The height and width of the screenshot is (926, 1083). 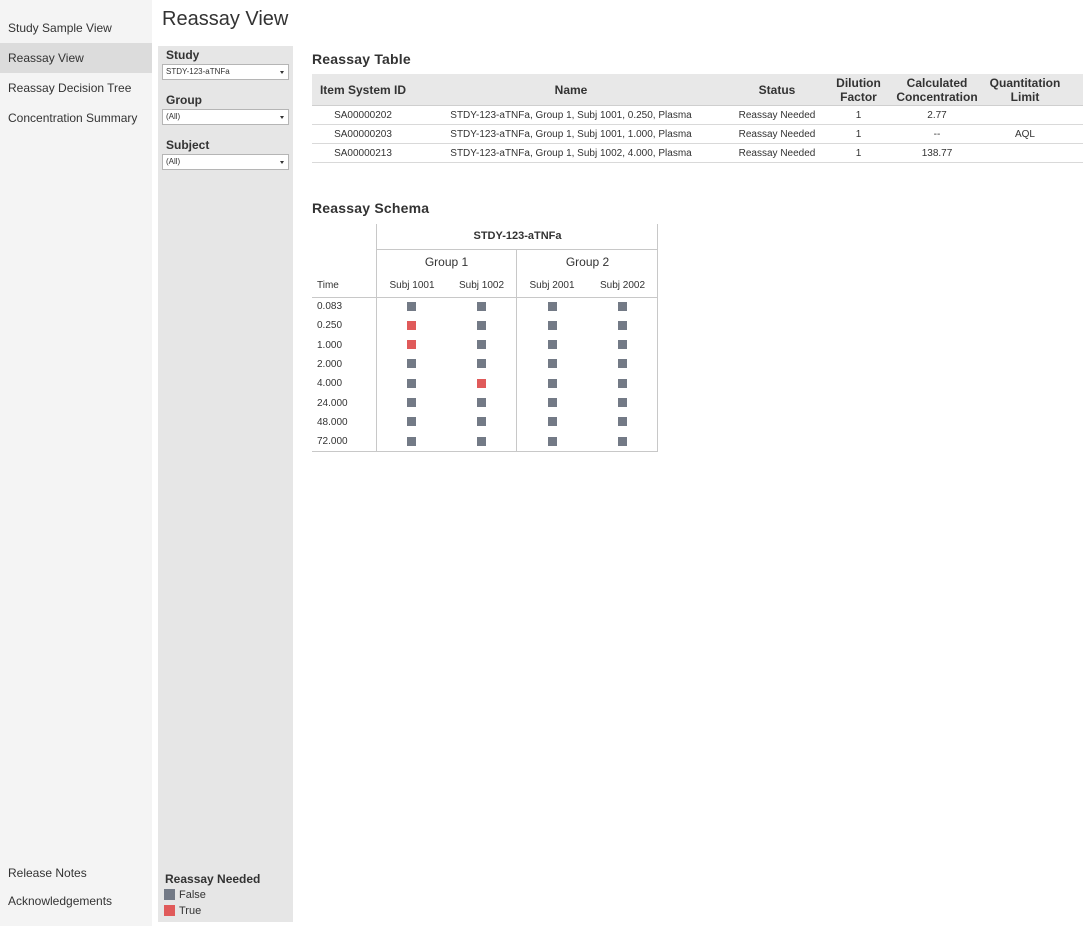 What do you see at coordinates (363, 153) in the screenshot?
I see `cell-item-id: SA00000213` at bounding box center [363, 153].